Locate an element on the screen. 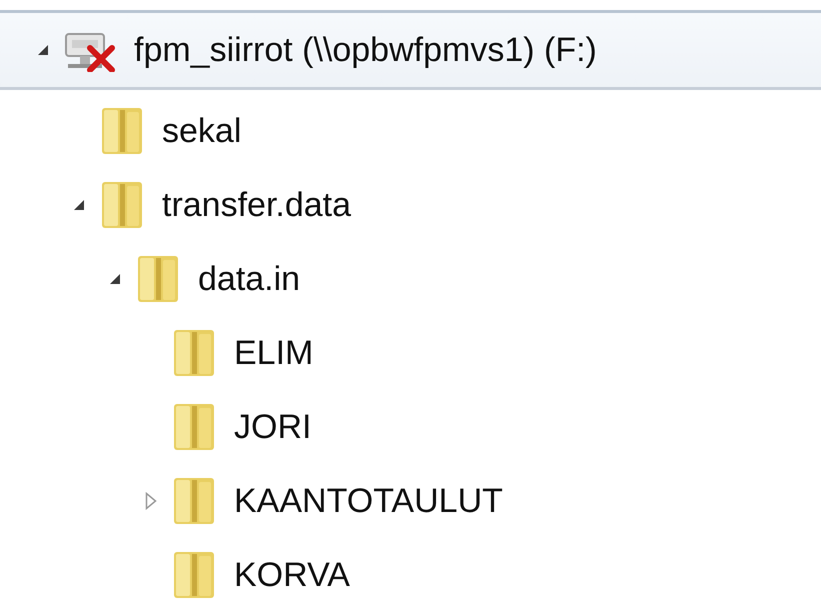 The height and width of the screenshot is (606, 821). tree-item-label: fpm_siirrot (\\opbwfpmvs1) (F:) is located at coordinates (365, 50).